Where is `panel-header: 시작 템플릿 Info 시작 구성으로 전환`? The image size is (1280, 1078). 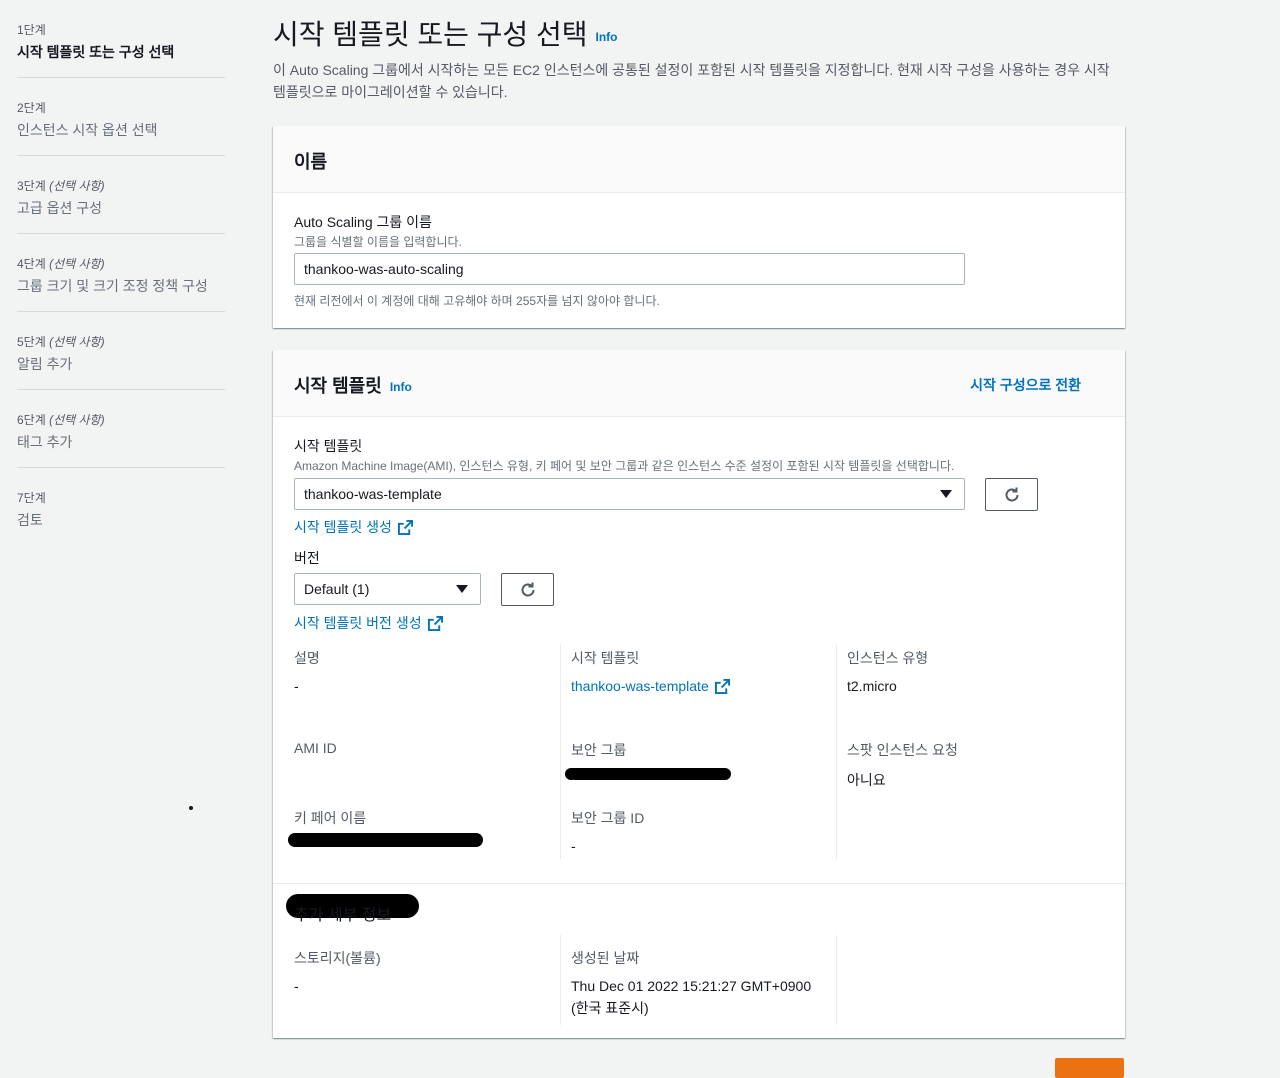
panel-header: 시작 템플릿 Info 시작 구성으로 전환 is located at coordinates (699, 383).